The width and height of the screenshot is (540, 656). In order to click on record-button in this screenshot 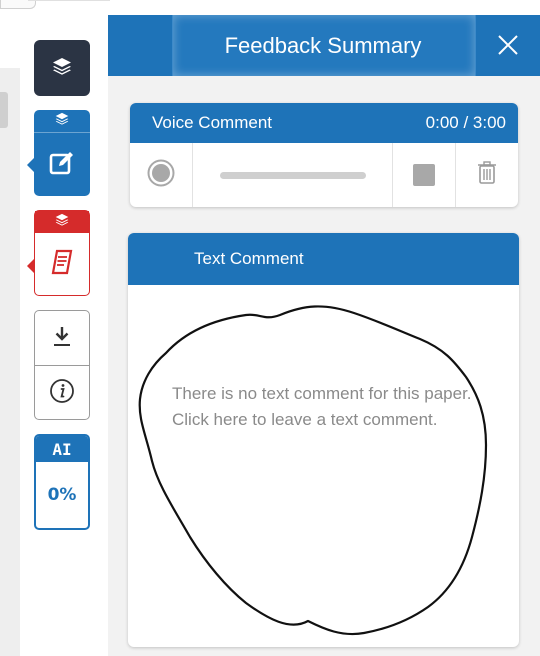, I will do `click(161, 175)`.